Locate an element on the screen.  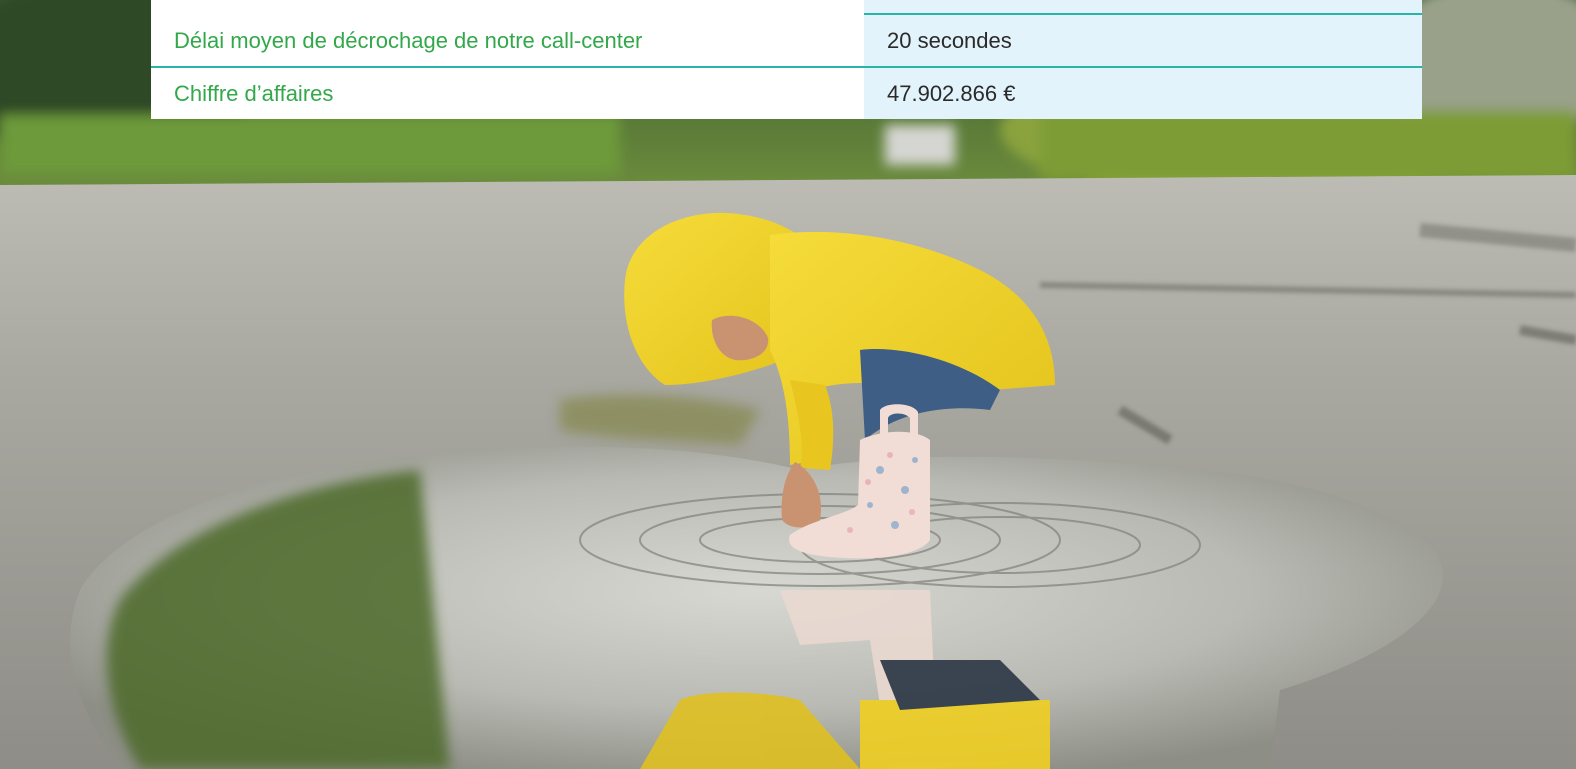
table-row: Chiffre d’affaires 47.902.866 € is located at coordinates (786, 93).